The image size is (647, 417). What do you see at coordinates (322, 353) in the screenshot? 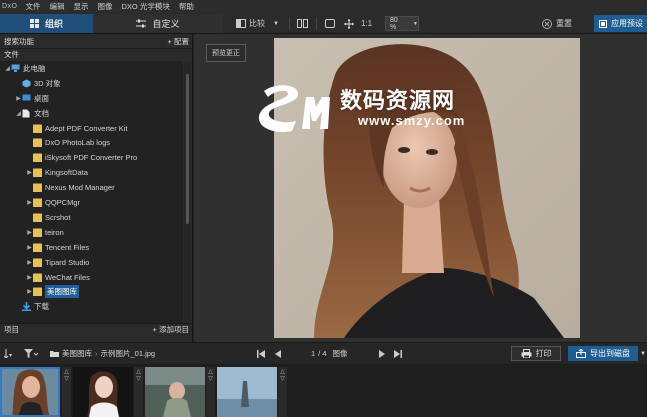
I see `page-total: / 4` at bounding box center [322, 353].